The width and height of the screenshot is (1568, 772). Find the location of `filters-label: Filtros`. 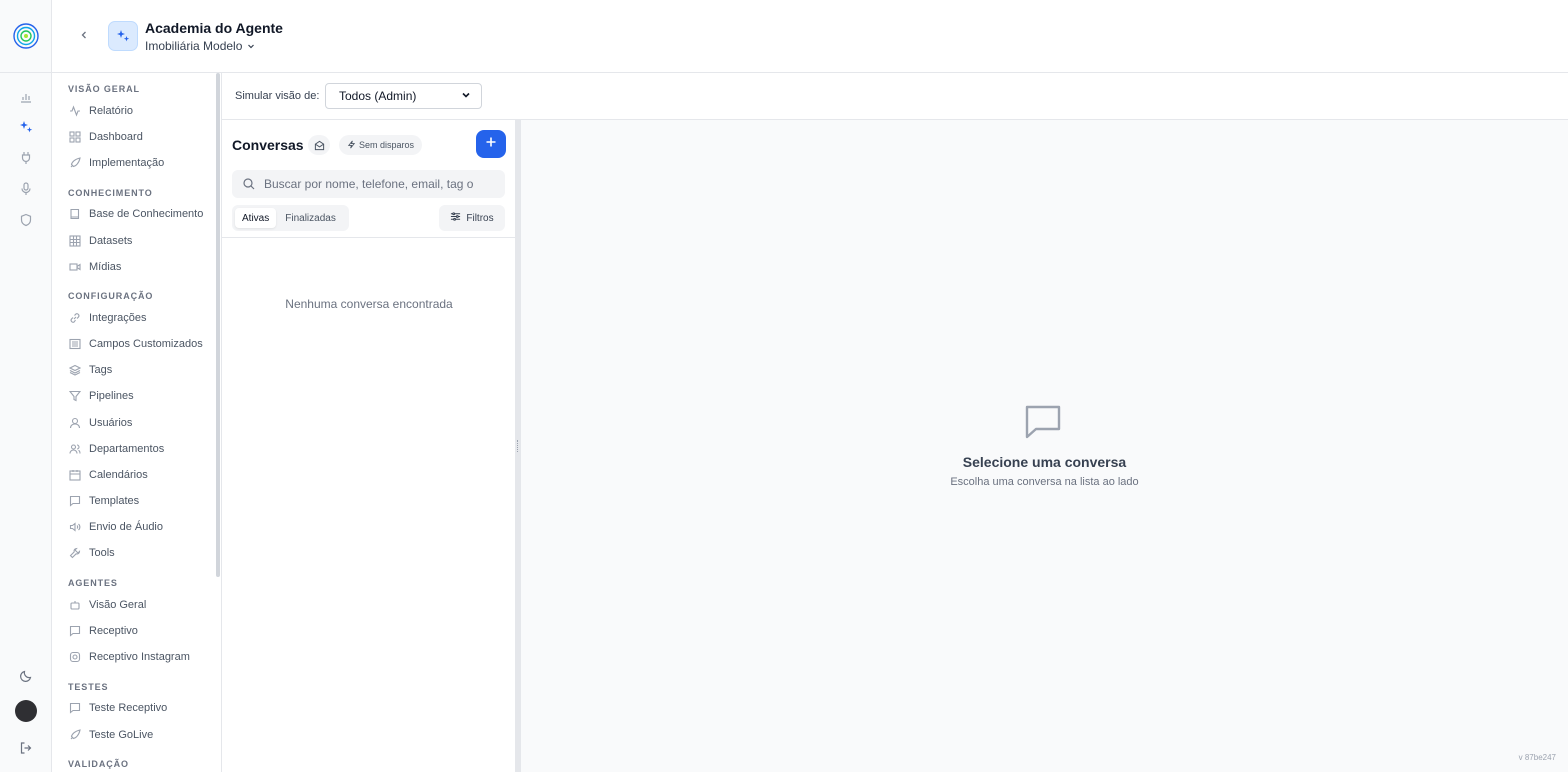

filters-label: Filtros is located at coordinates (480, 218).